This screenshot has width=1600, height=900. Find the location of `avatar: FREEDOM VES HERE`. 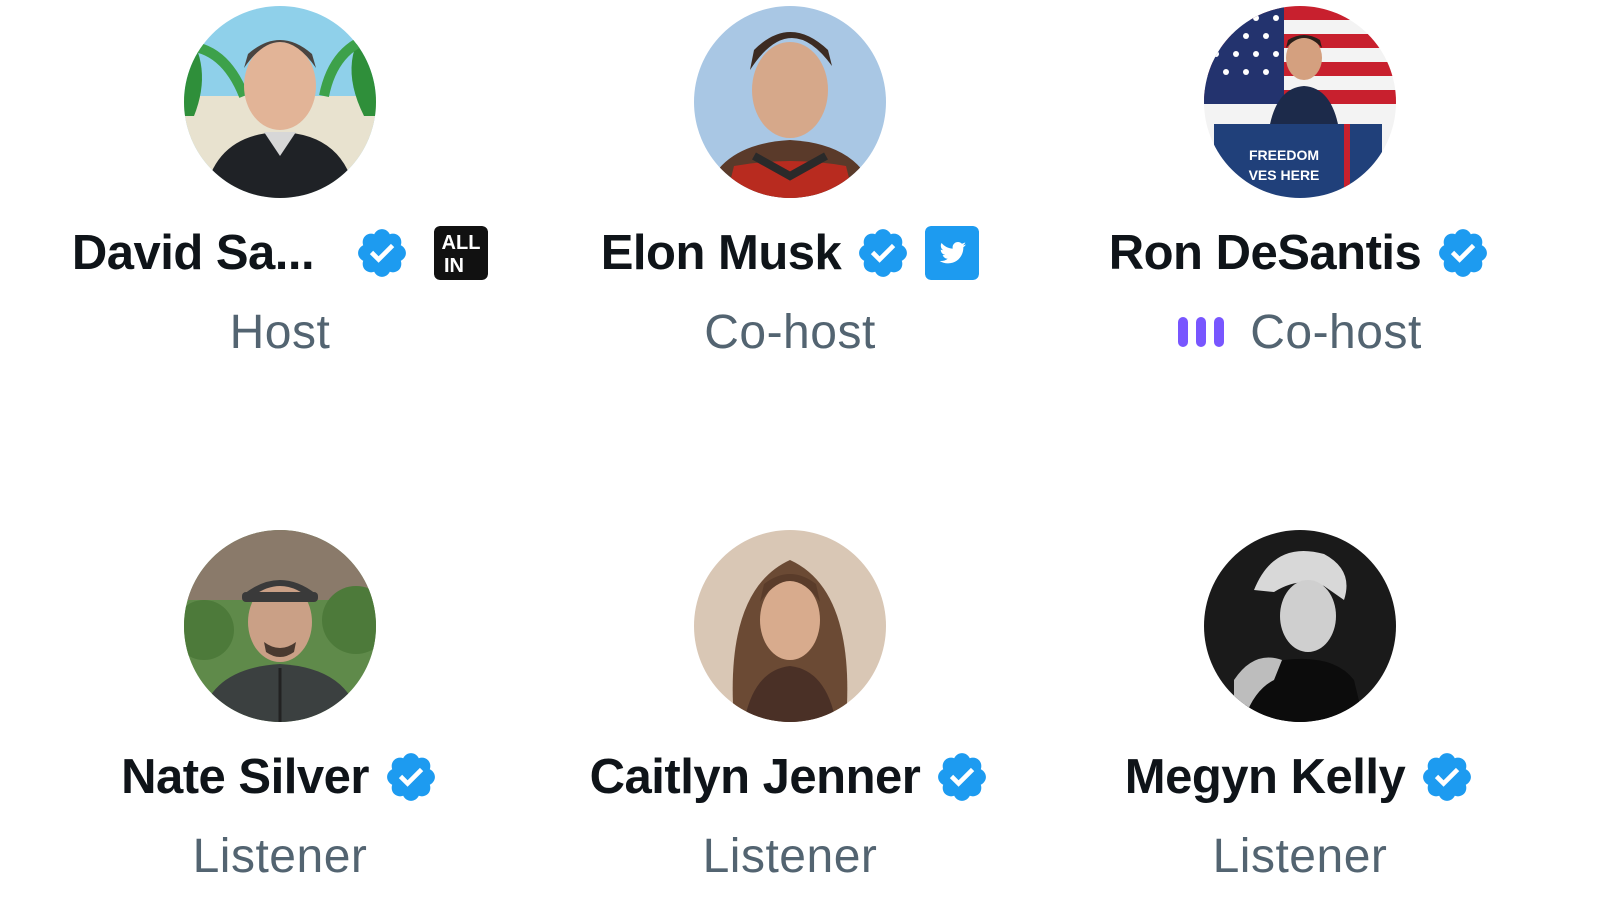

avatar: FREEDOM VES HERE is located at coordinates (1300, 102).